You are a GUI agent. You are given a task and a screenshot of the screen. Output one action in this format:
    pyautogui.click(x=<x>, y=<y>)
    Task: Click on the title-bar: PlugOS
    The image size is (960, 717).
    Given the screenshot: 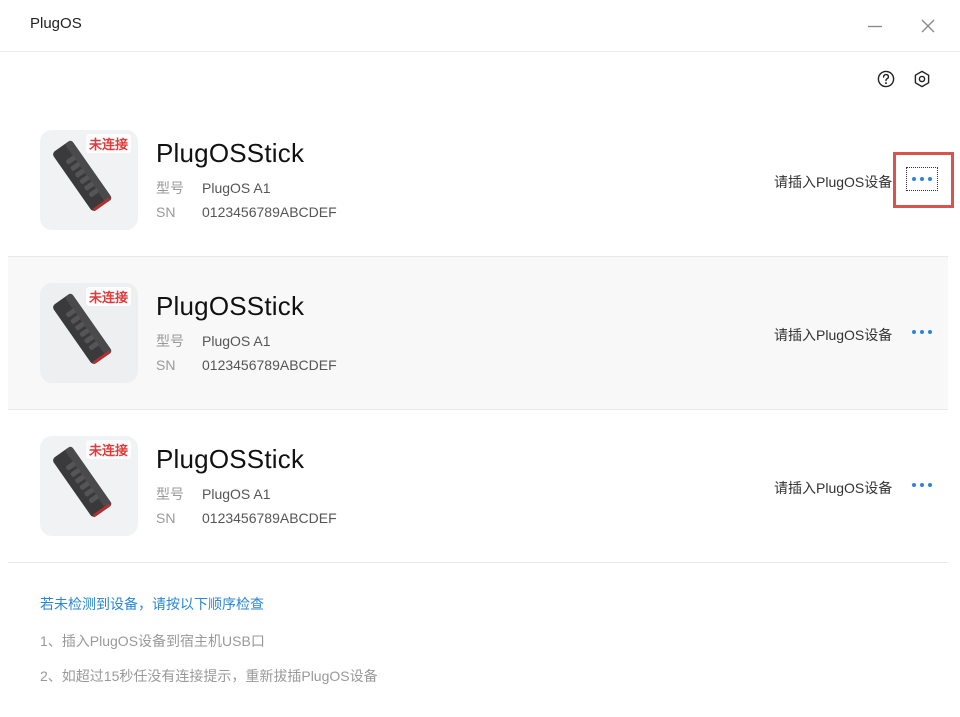 What is the action you would take?
    pyautogui.click(x=480, y=26)
    